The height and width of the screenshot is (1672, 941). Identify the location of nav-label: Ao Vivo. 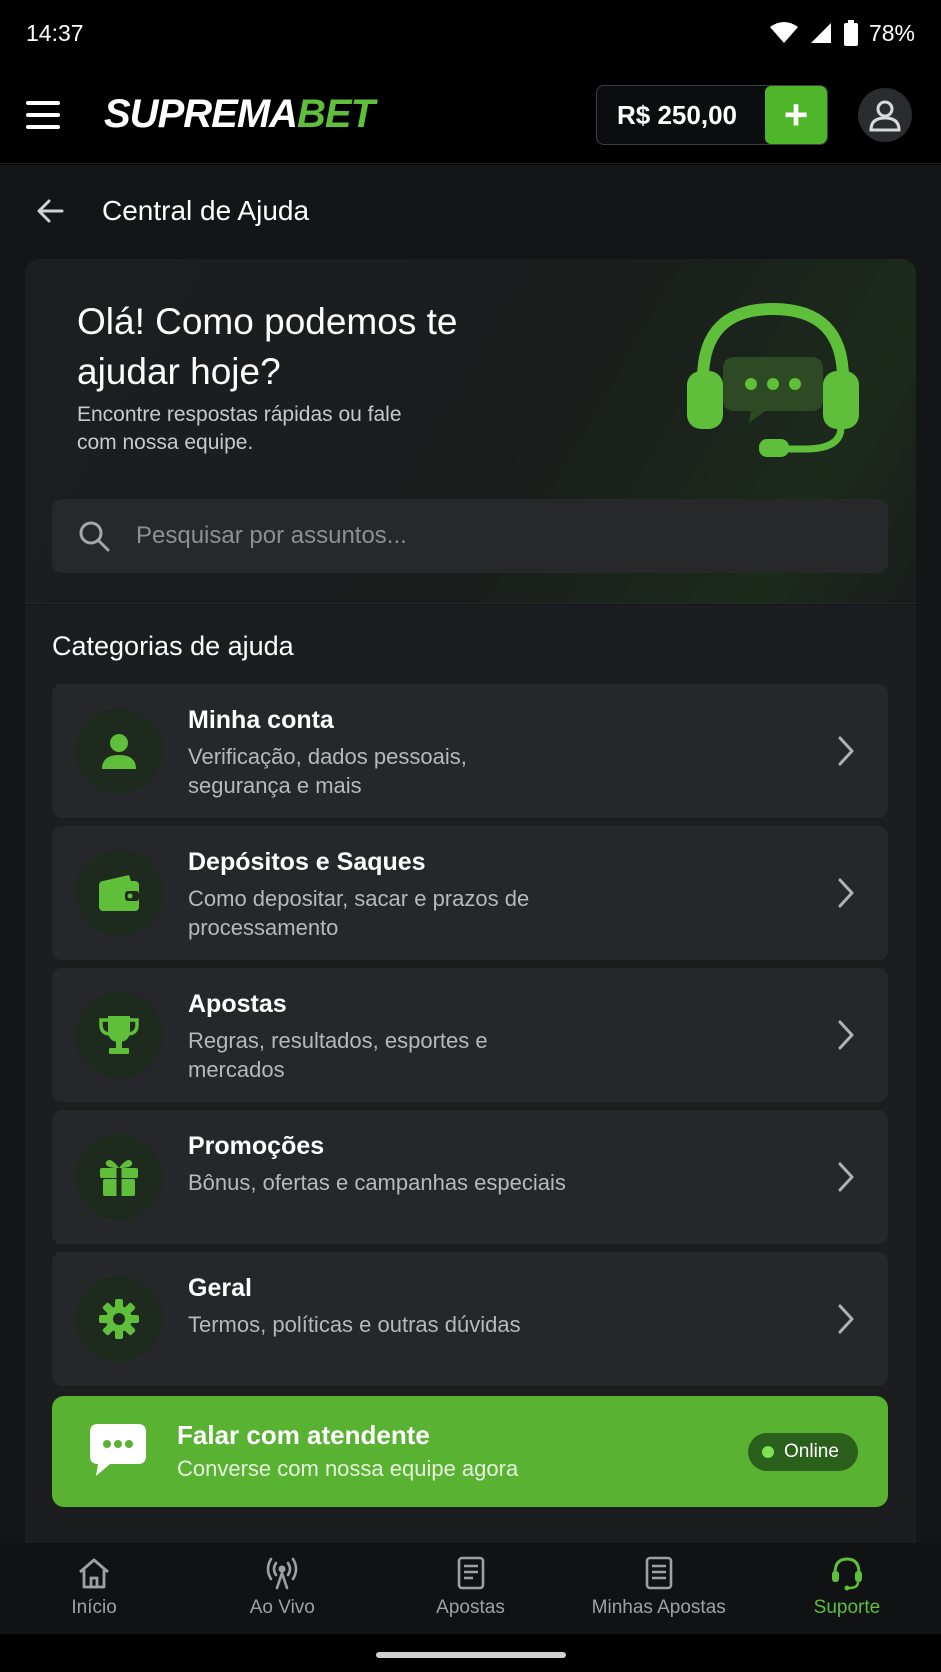
(282, 1607).